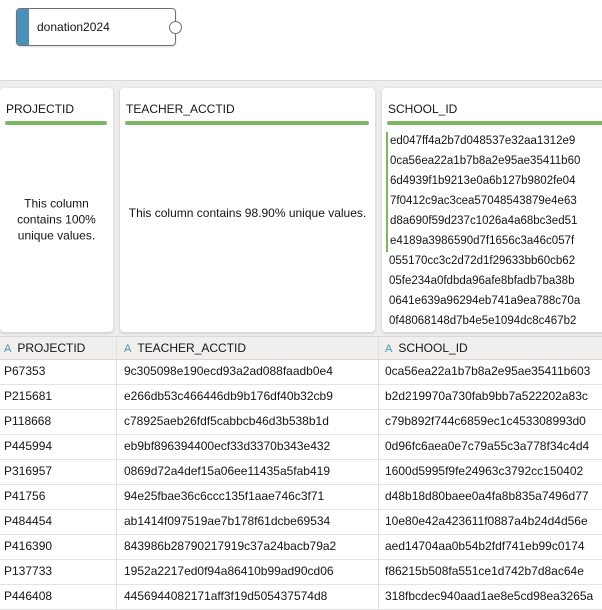 This screenshot has height=610, width=602. I want to click on table-cell: d48b18d80baee0a4fa8b835a7496d77, so click(487, 496).